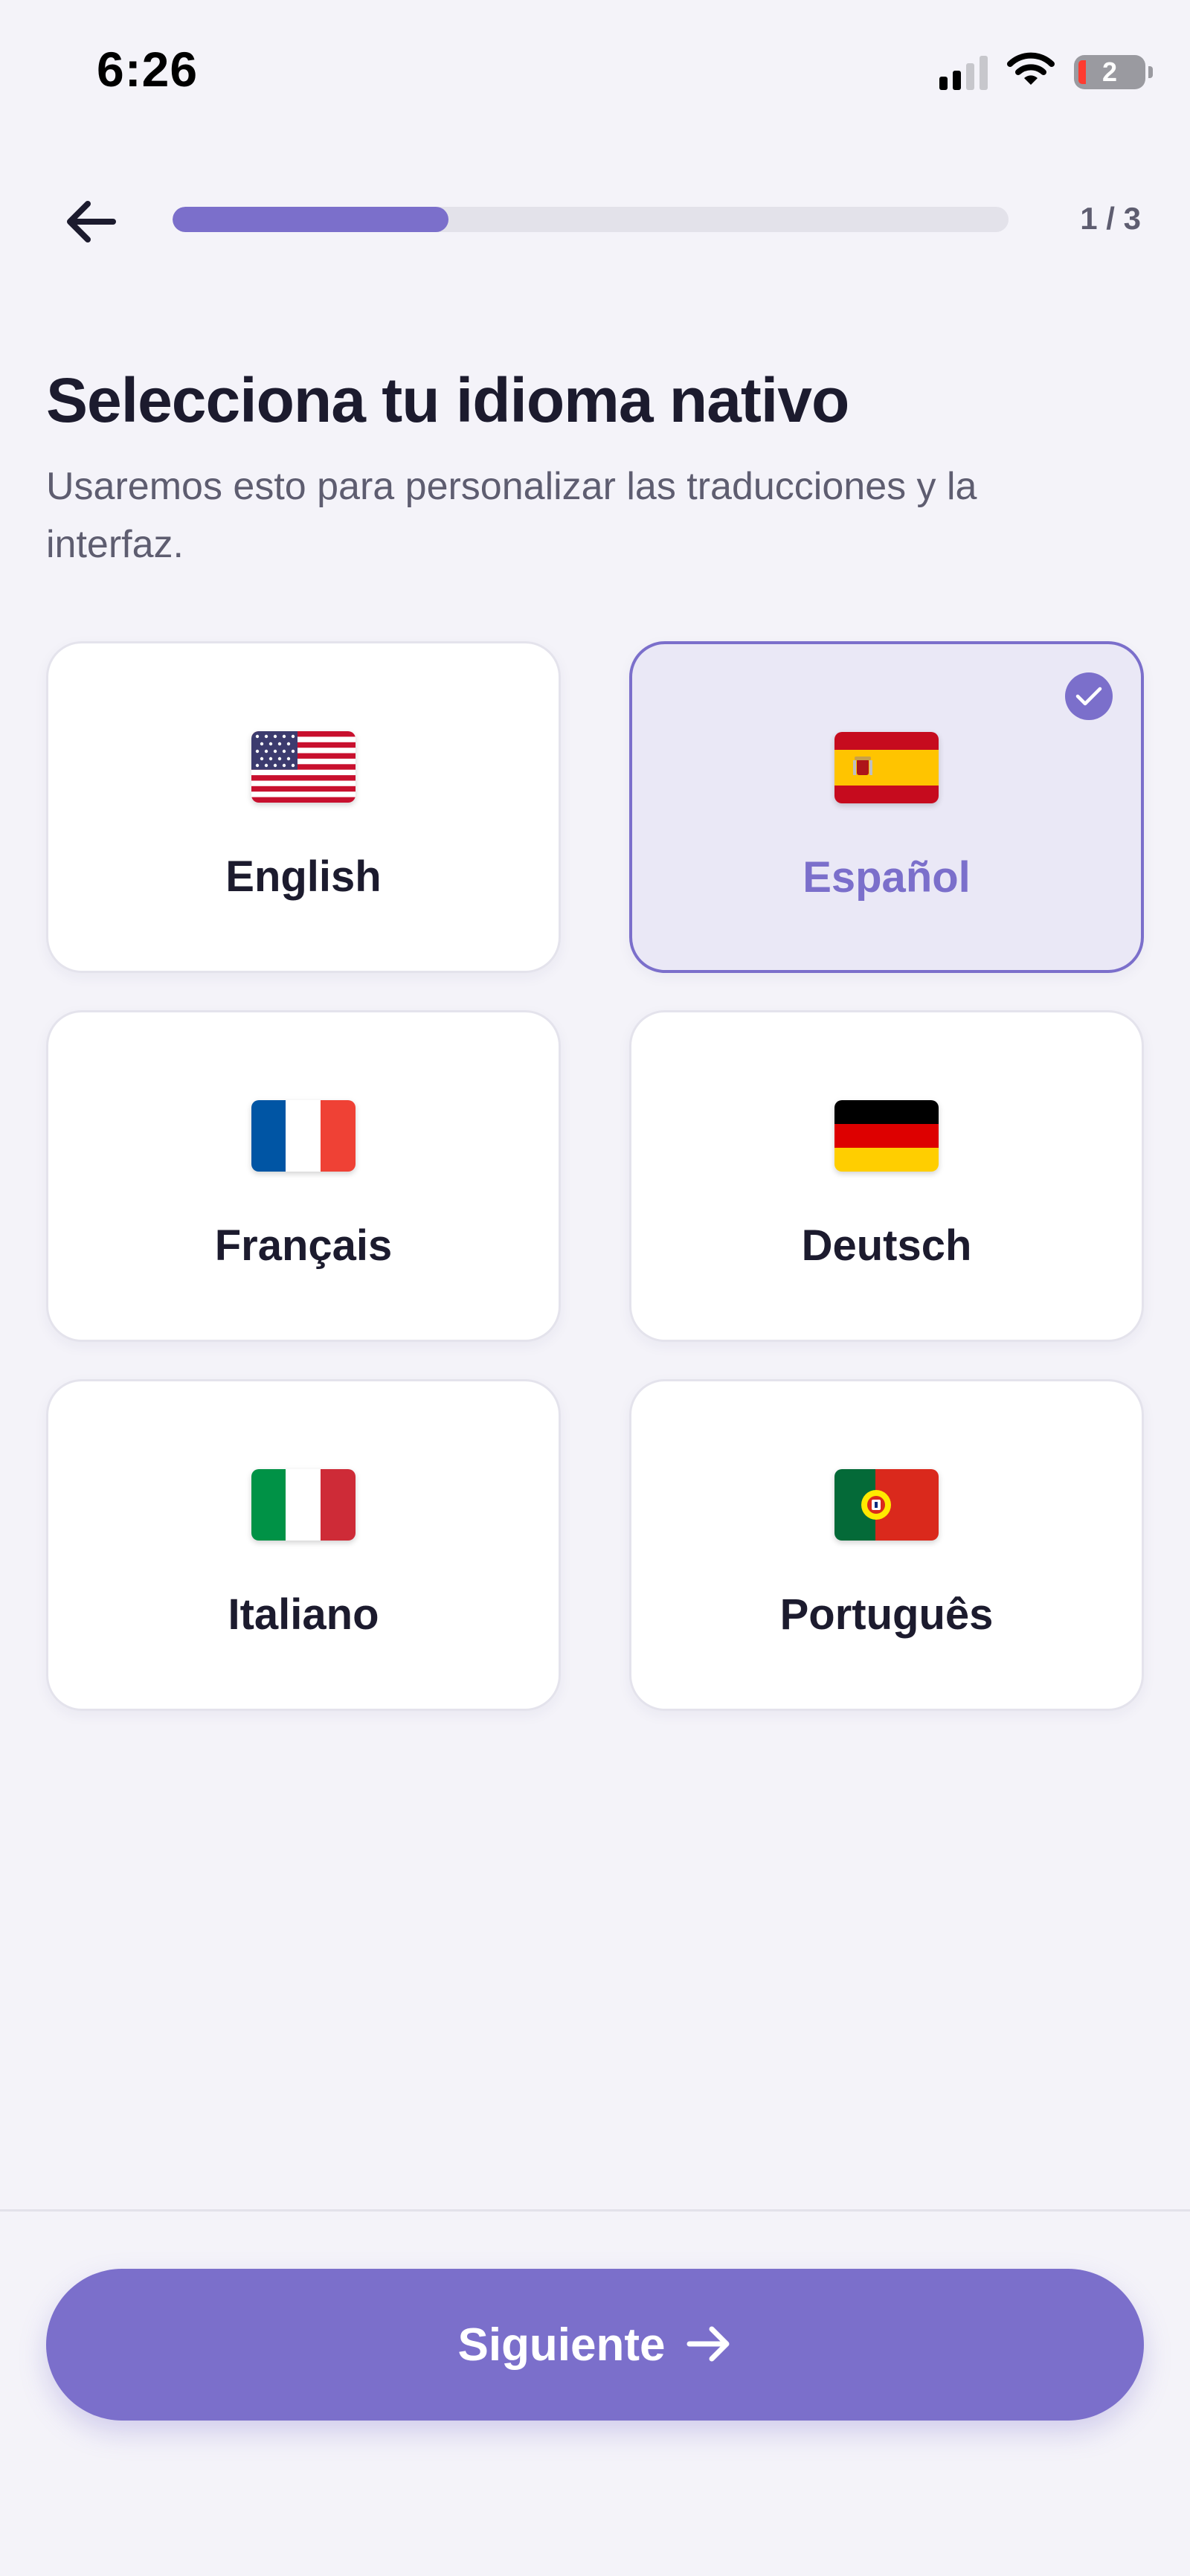 The image size is (1190, 2576). What do you see at coordinates (886, 767) in the screenshot?
I see `es-flag-icon` at bounding box center [886, 767].